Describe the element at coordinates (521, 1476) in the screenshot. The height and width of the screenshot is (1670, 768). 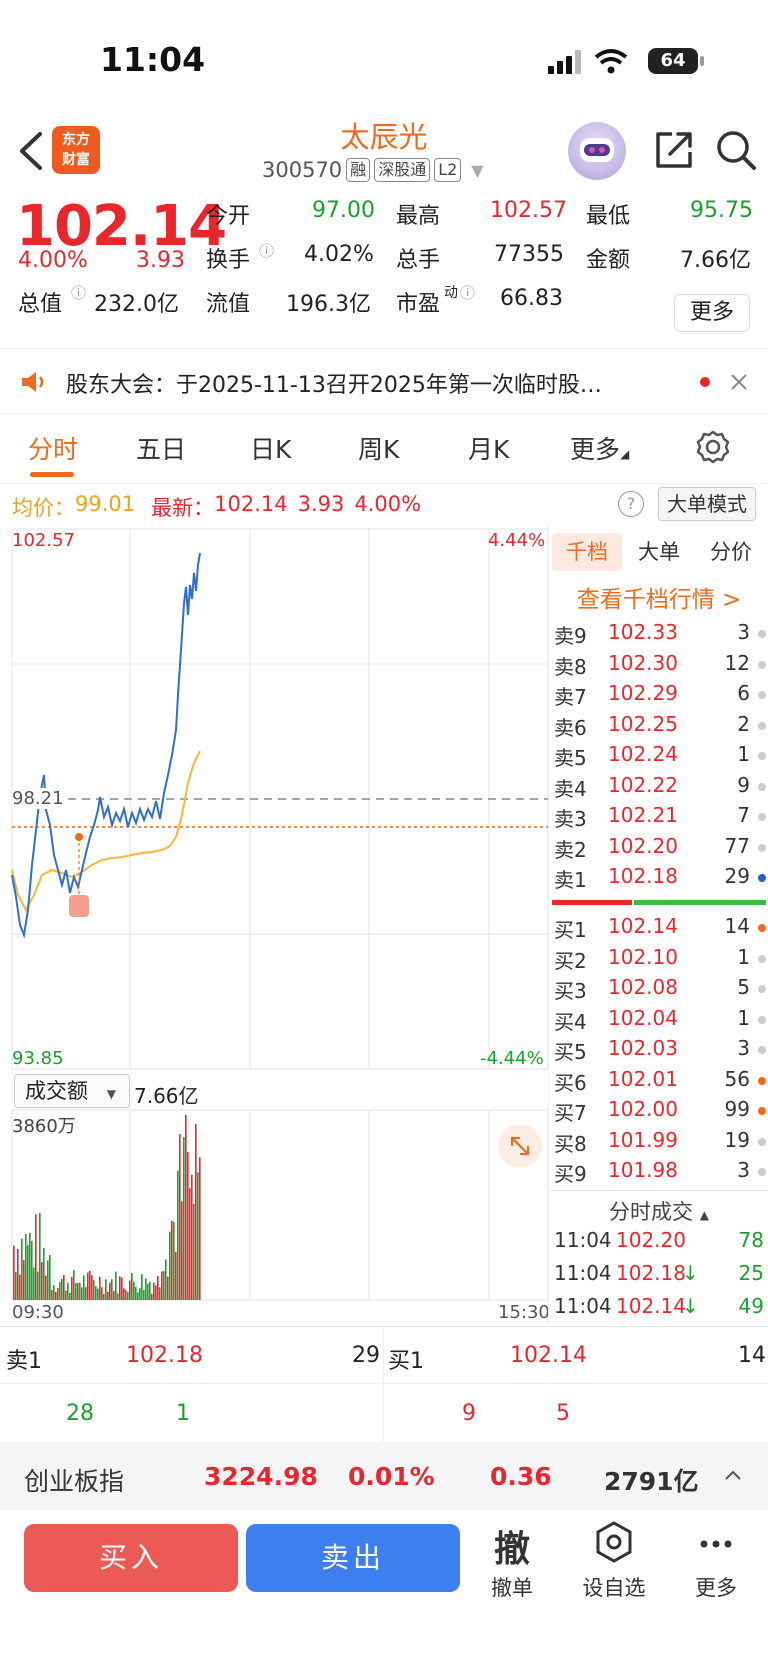
I see `index-change: 0.36` at that location.